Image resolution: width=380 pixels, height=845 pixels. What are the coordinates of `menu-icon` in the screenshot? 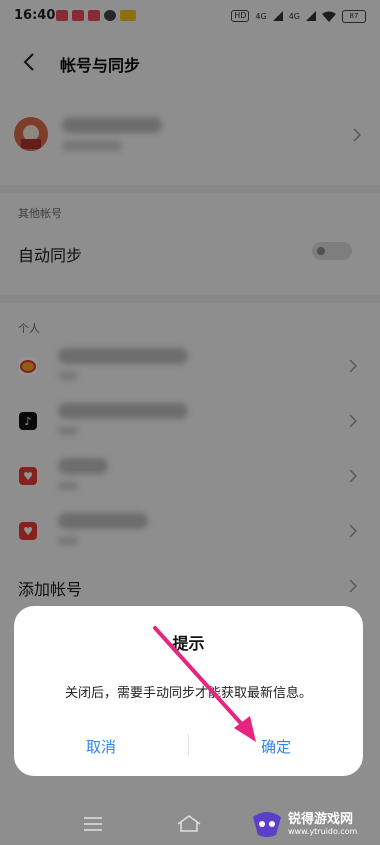 It's located at (93, 824).